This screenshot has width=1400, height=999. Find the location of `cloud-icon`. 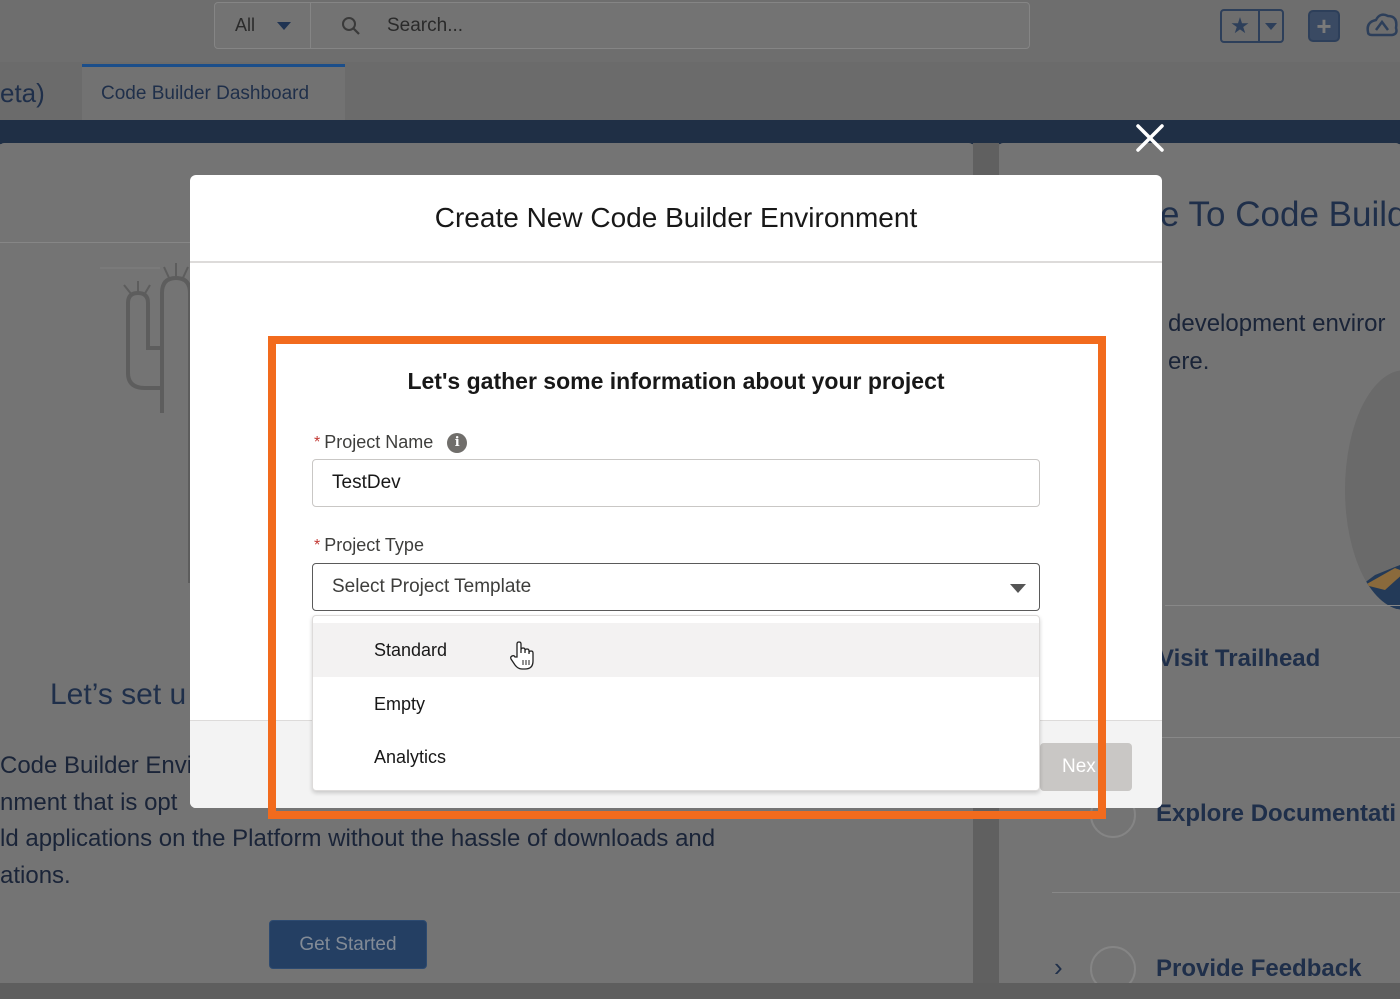

cloud-icon is located at coordinates (1382, 25).